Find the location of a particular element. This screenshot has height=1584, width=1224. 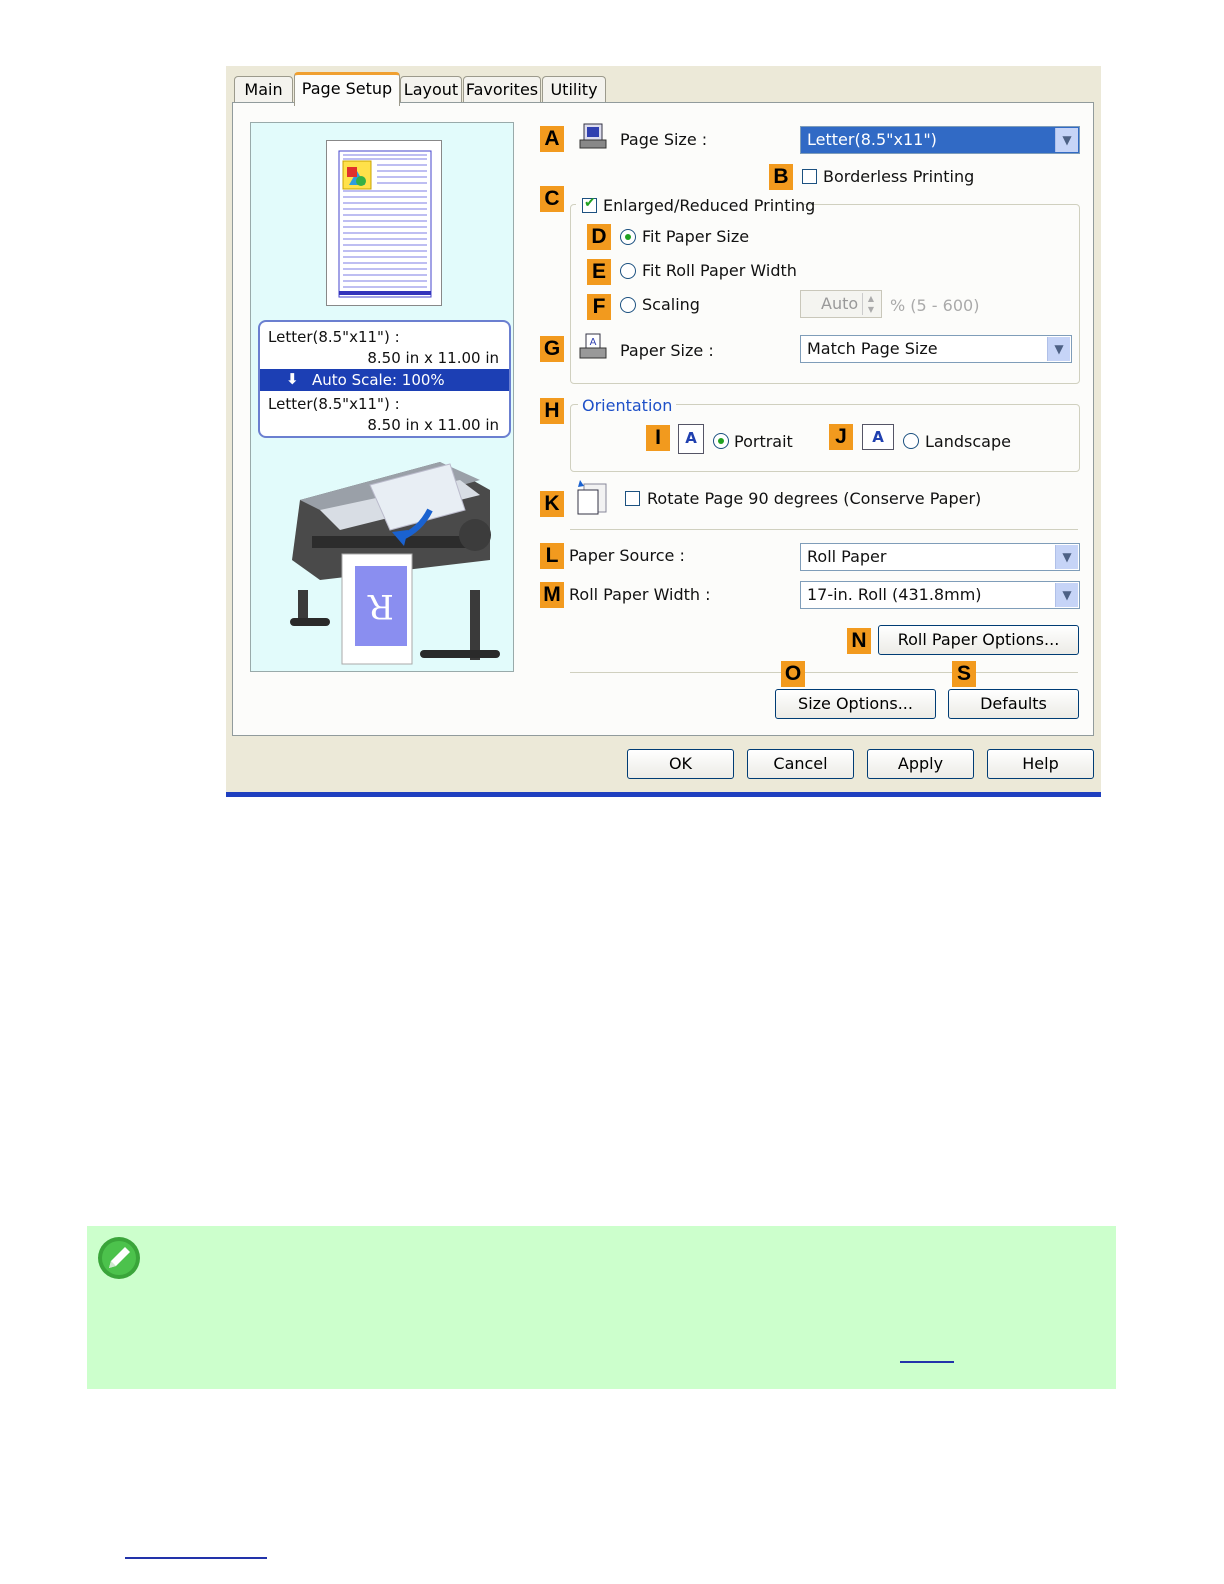

auto-scale-bar: ⬇ Auto Scale: 100% is located at coordinates (384, 380).